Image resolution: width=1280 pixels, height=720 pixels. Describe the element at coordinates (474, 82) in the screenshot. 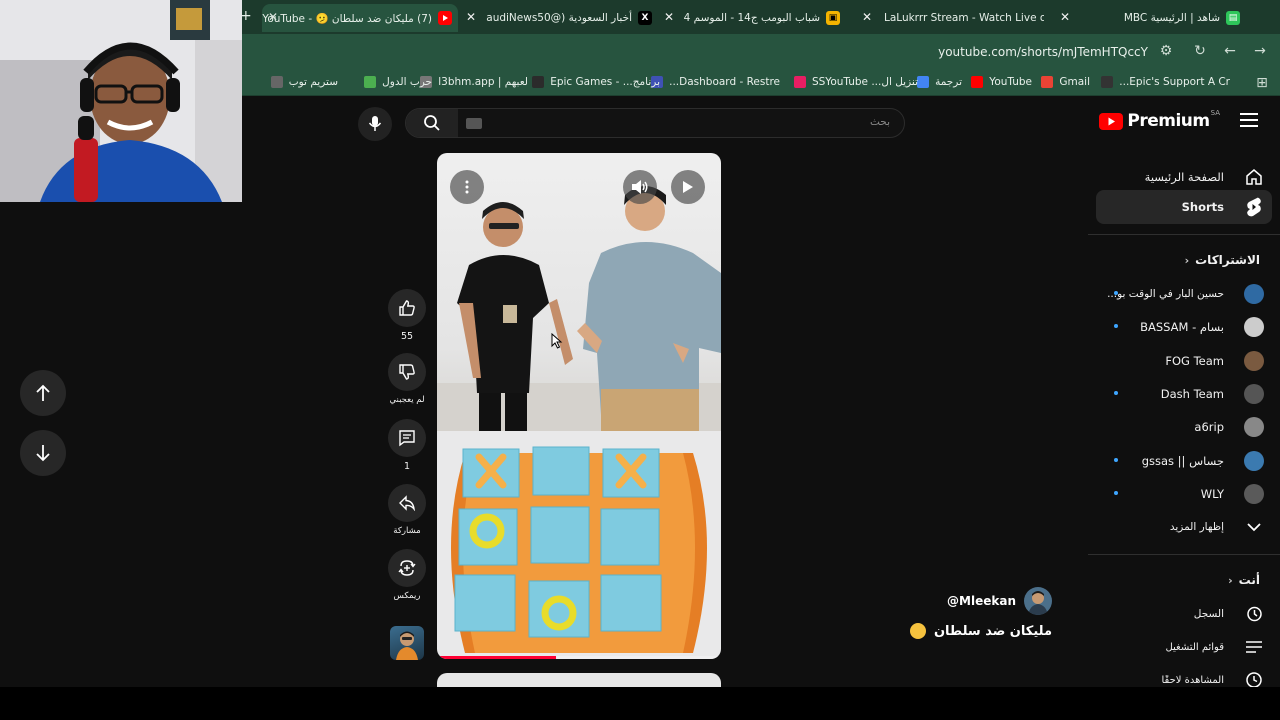

I see `bookmark-item: لعبهم | l3bhm.app` at that location.